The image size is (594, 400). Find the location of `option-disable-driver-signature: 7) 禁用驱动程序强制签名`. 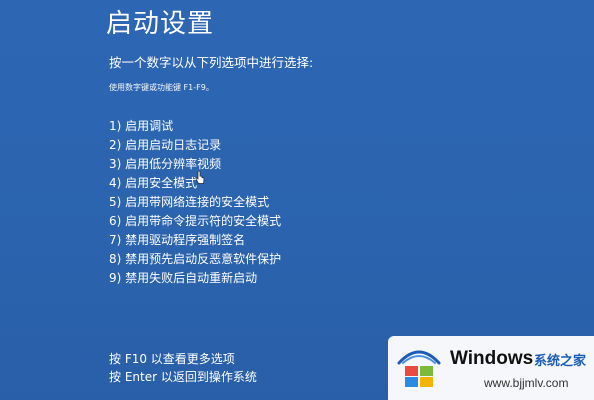

option-disable-driver-signature: 7) 禁用驱动程序强制签名 is located at coordinates (195, 240).